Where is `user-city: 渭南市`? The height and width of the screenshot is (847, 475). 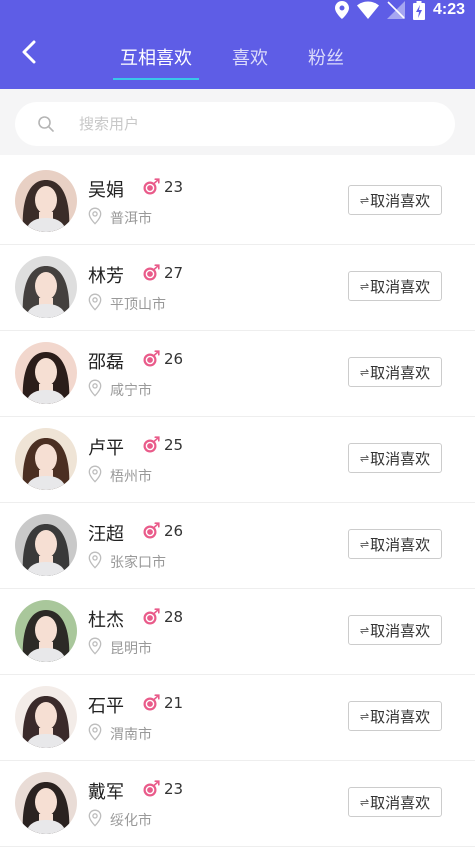
user-city: 渭南市 is located at coordinates (131, 735).